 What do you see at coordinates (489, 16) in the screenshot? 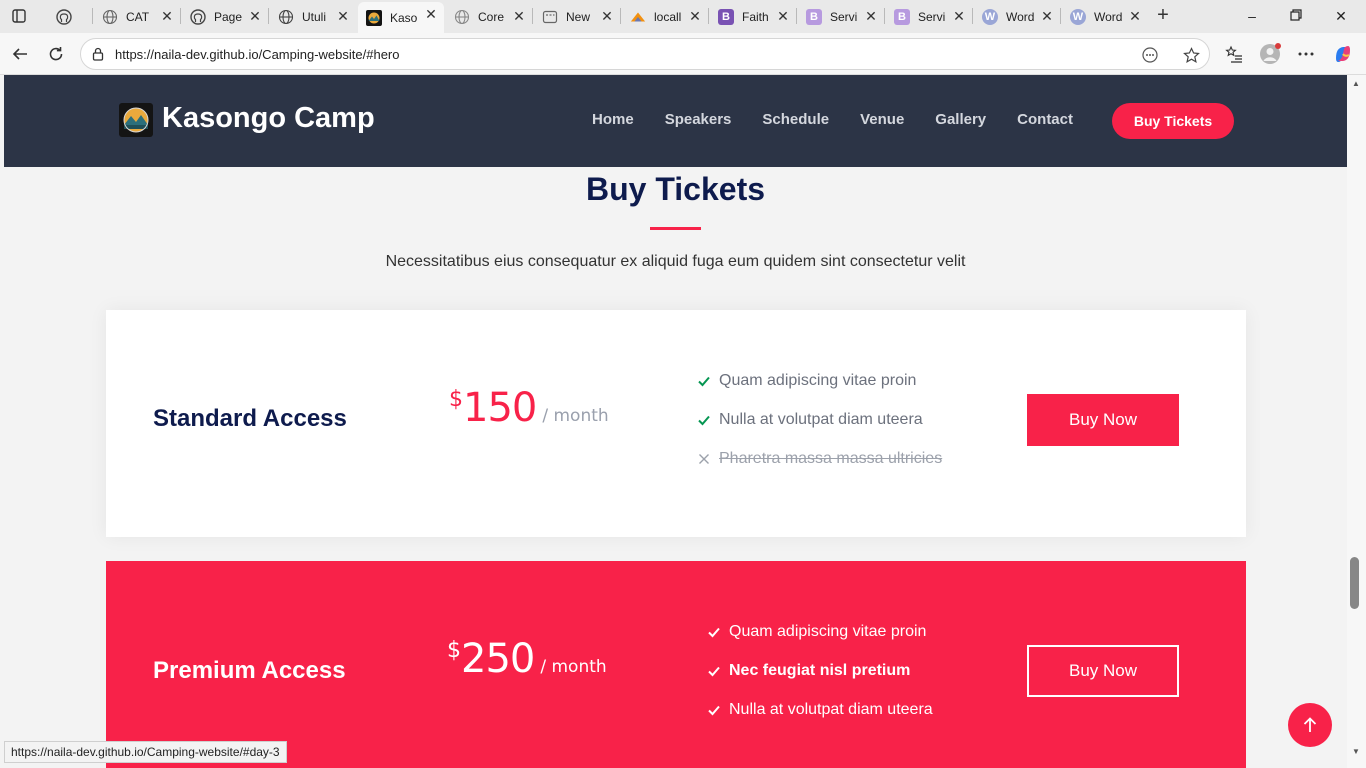
I see `browser-tab: Core ✕` at bounding box center [489, 16].